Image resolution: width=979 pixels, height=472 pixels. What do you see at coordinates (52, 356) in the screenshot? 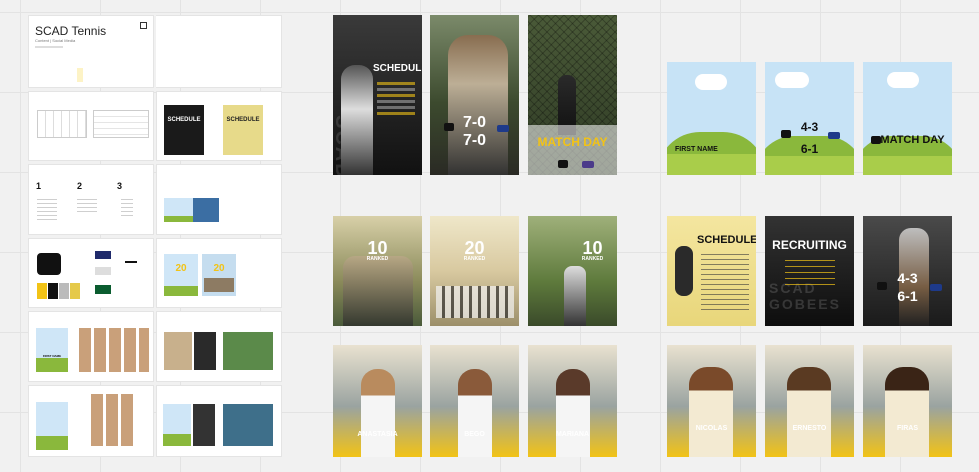
I see `thumb-name: FIRST NAME` at bounding box center [52, 356].